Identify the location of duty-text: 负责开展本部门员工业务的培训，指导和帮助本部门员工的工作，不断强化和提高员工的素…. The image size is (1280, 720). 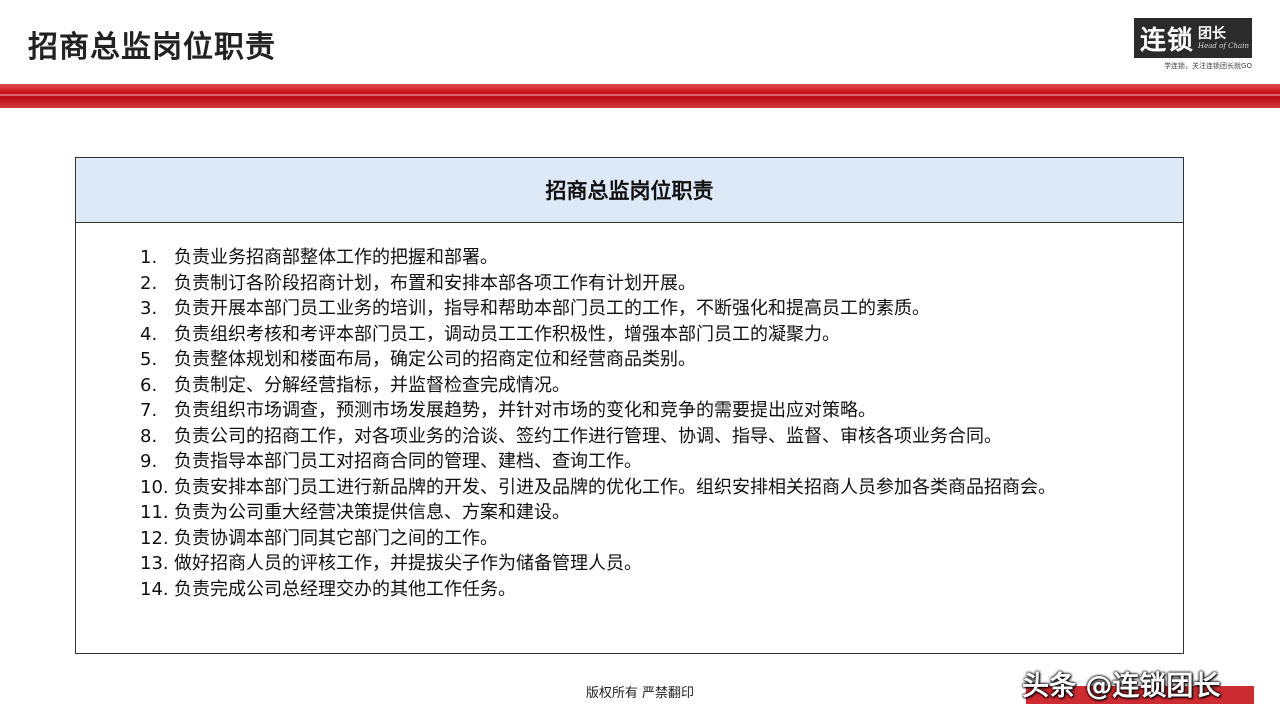
(552, 308).